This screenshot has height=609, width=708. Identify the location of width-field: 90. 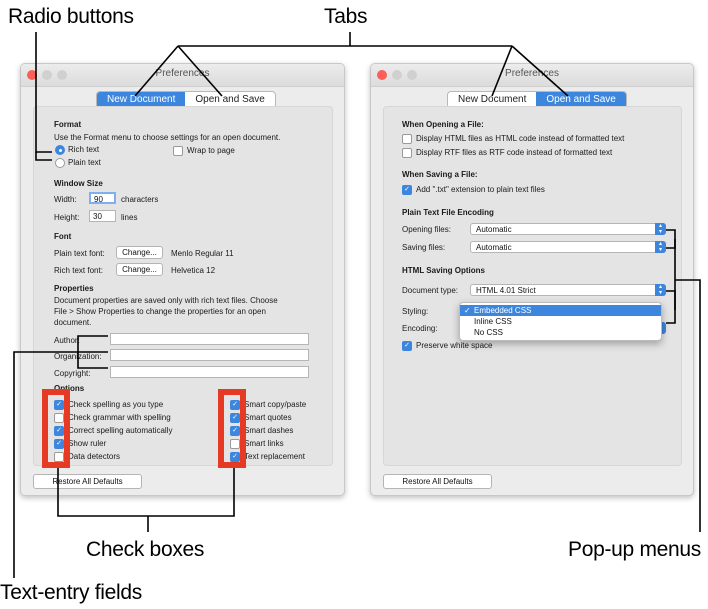
(102, 198).